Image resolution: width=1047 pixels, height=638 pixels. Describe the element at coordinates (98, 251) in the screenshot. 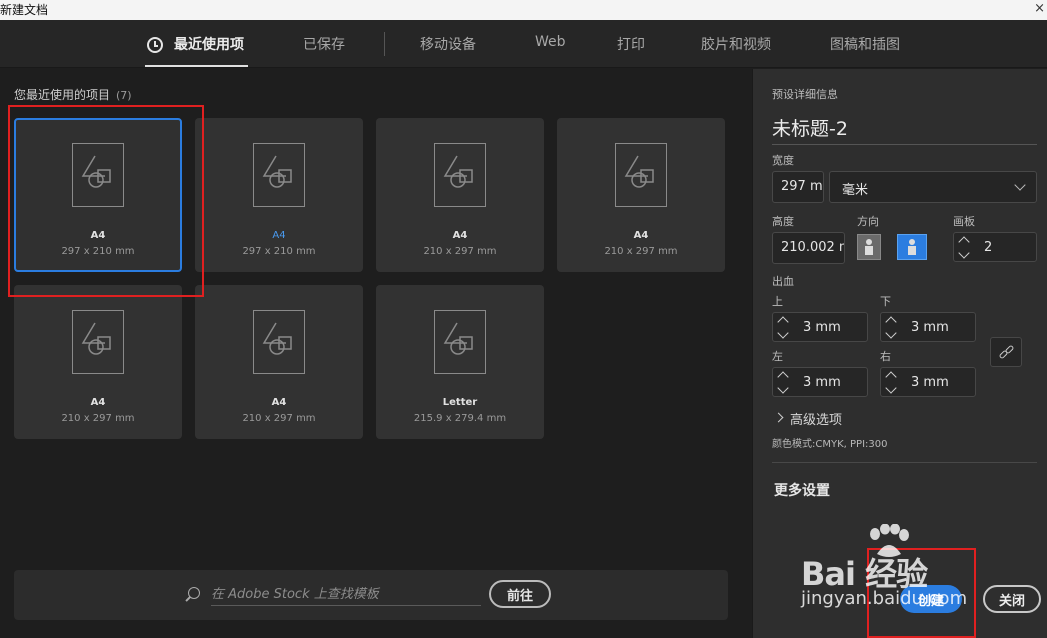

I see `preset-size: 297 x 210 mm` at that location.